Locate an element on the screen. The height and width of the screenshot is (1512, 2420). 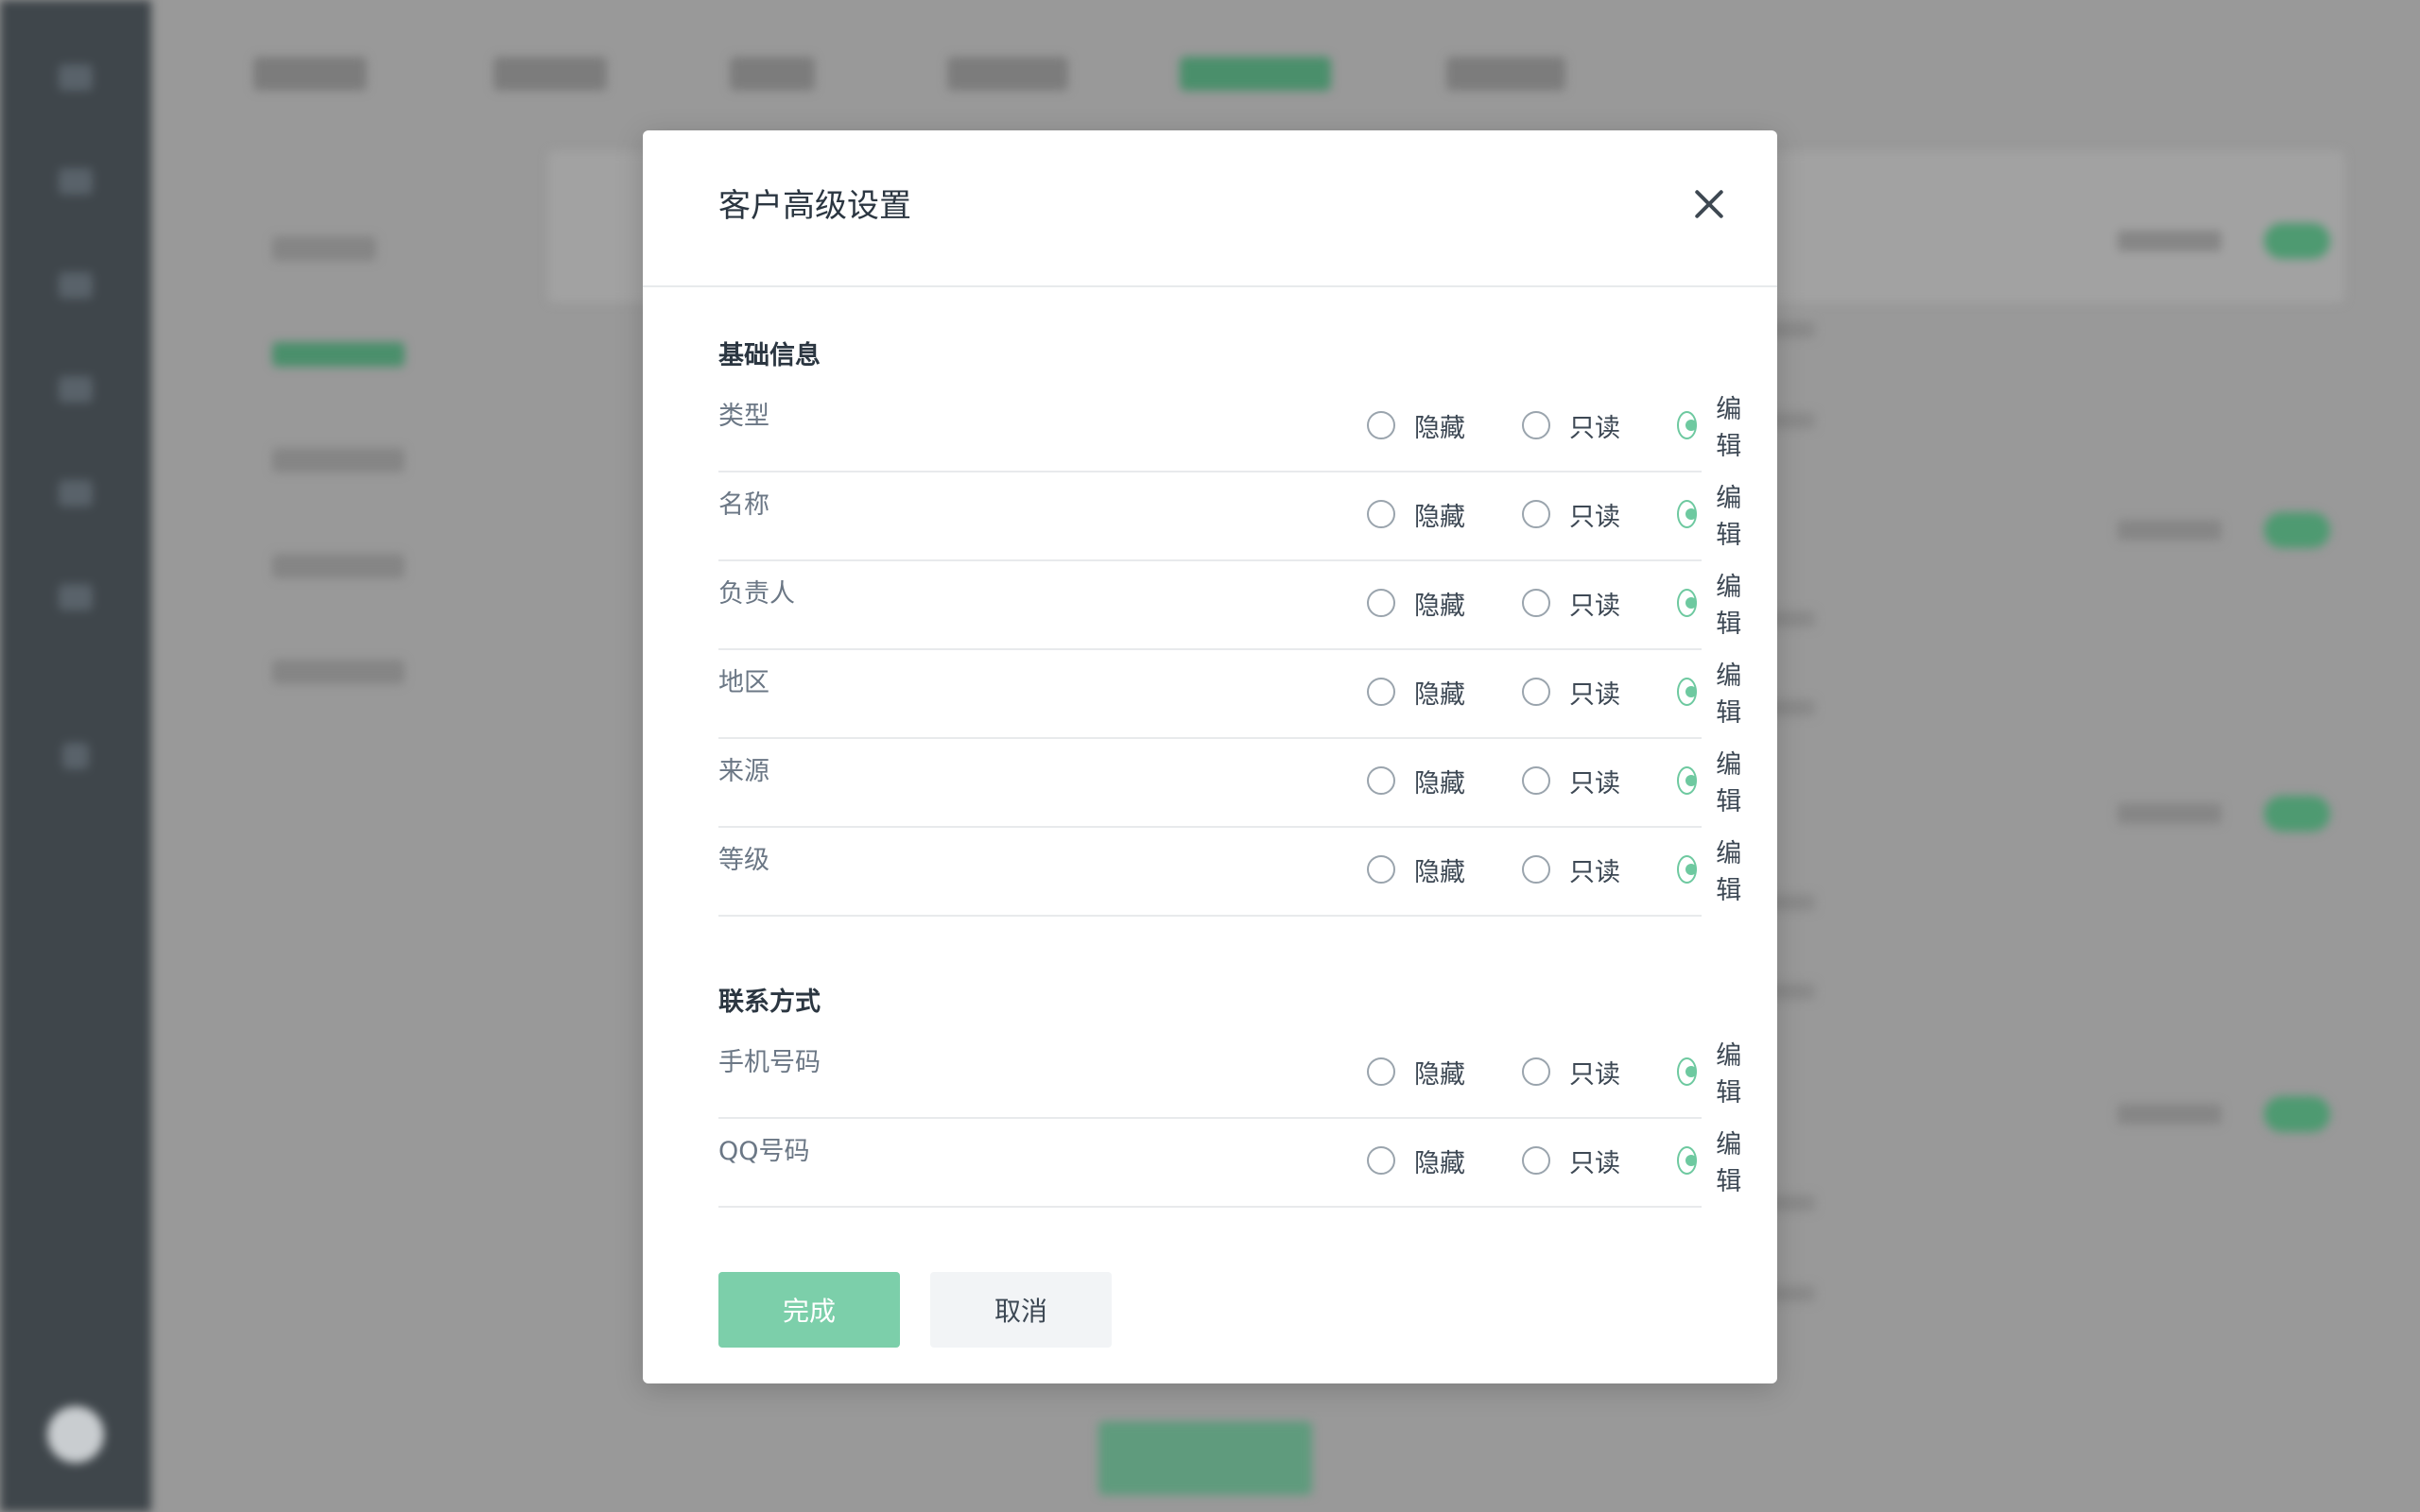
sidebar is located at coordinates (75, 756).